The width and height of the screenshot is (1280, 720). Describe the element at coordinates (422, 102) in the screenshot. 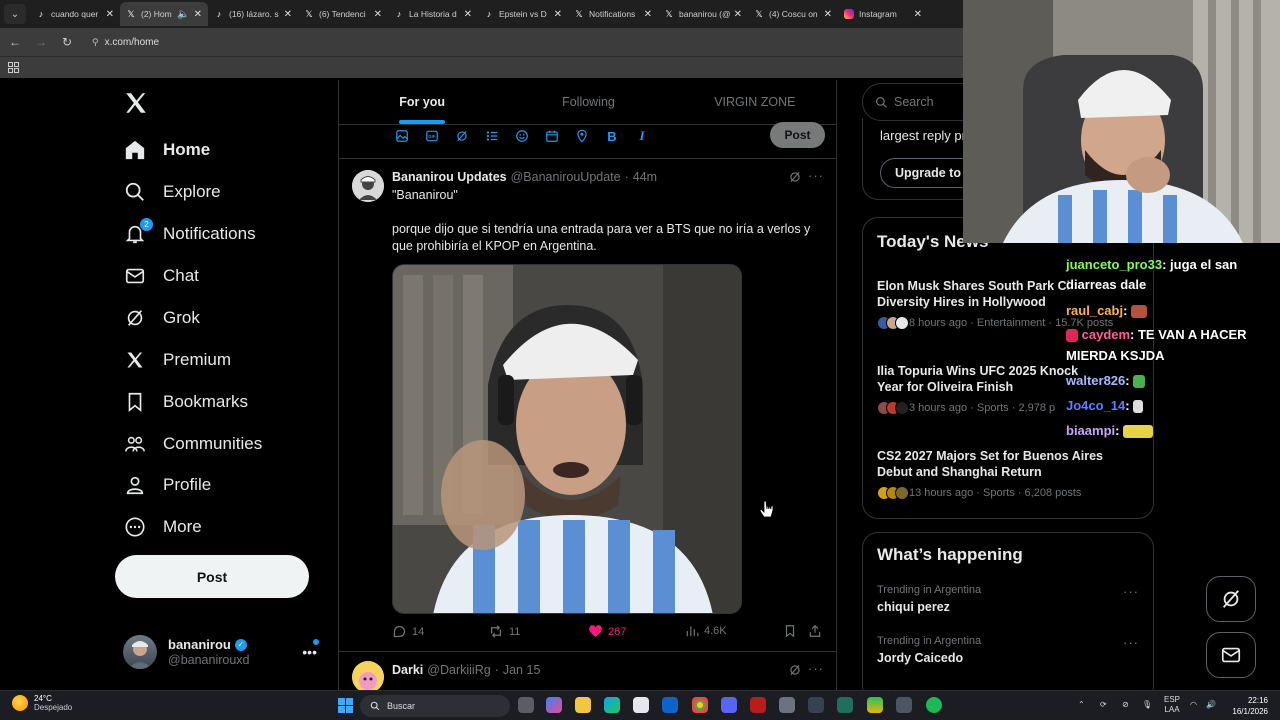

I see `tab-for-you: For you` at that location.